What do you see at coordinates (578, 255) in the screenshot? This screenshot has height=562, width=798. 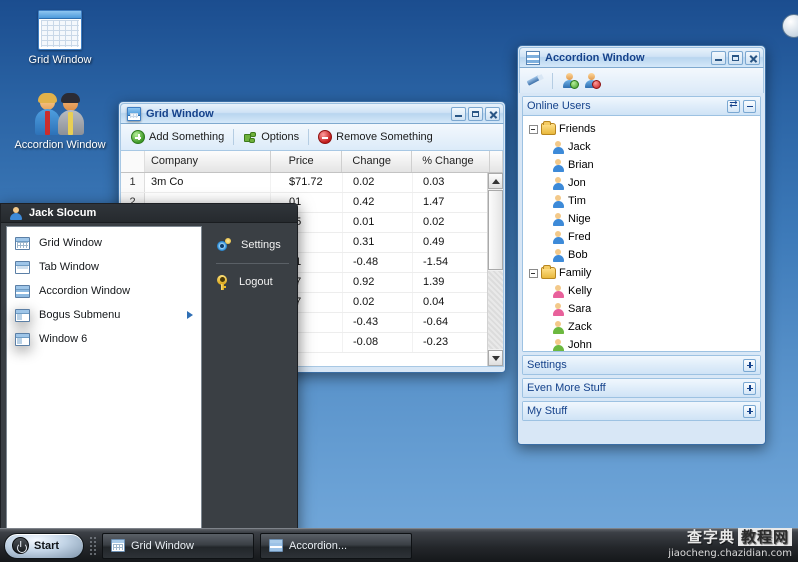 I see `tree-item-label: Bob` at bounding box center [578, 255].